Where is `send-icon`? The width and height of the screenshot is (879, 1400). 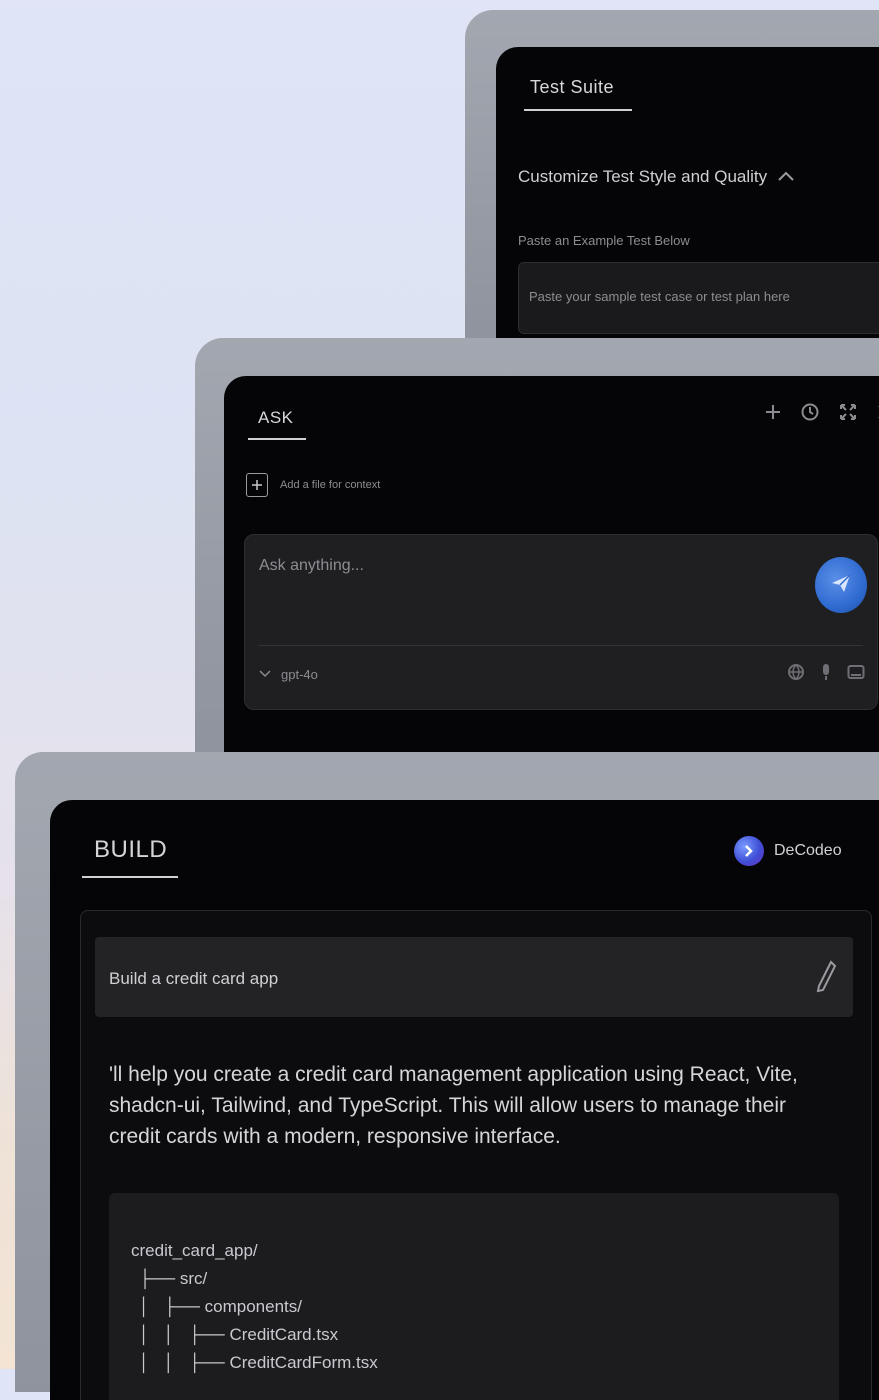
send-icon is located at coordinates (841, 585).